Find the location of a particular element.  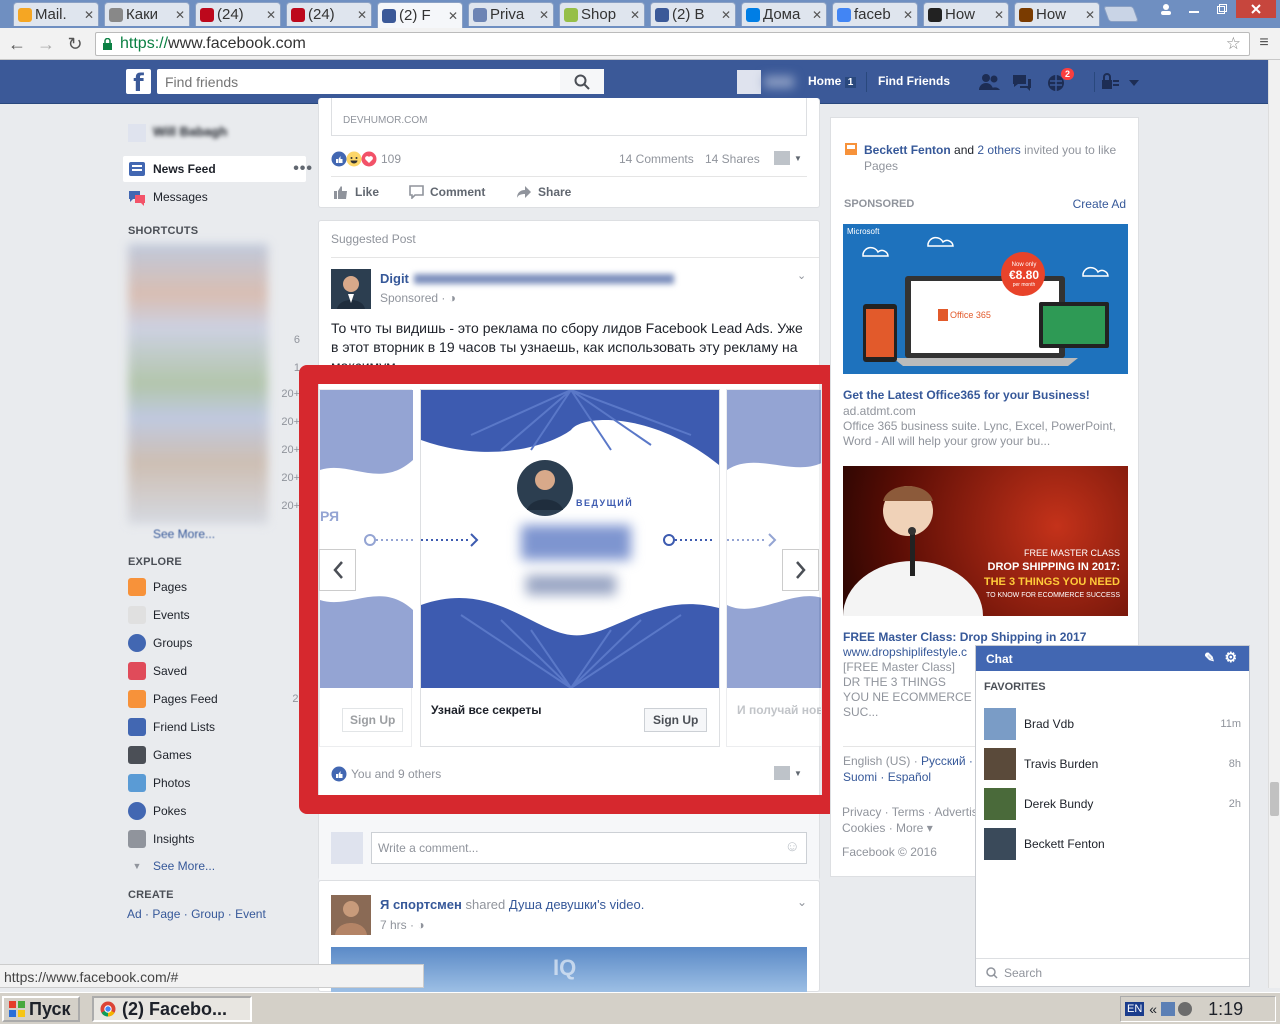

sidebar-item-news-feed: News Feed ••• is located at coordinates (220, 169).